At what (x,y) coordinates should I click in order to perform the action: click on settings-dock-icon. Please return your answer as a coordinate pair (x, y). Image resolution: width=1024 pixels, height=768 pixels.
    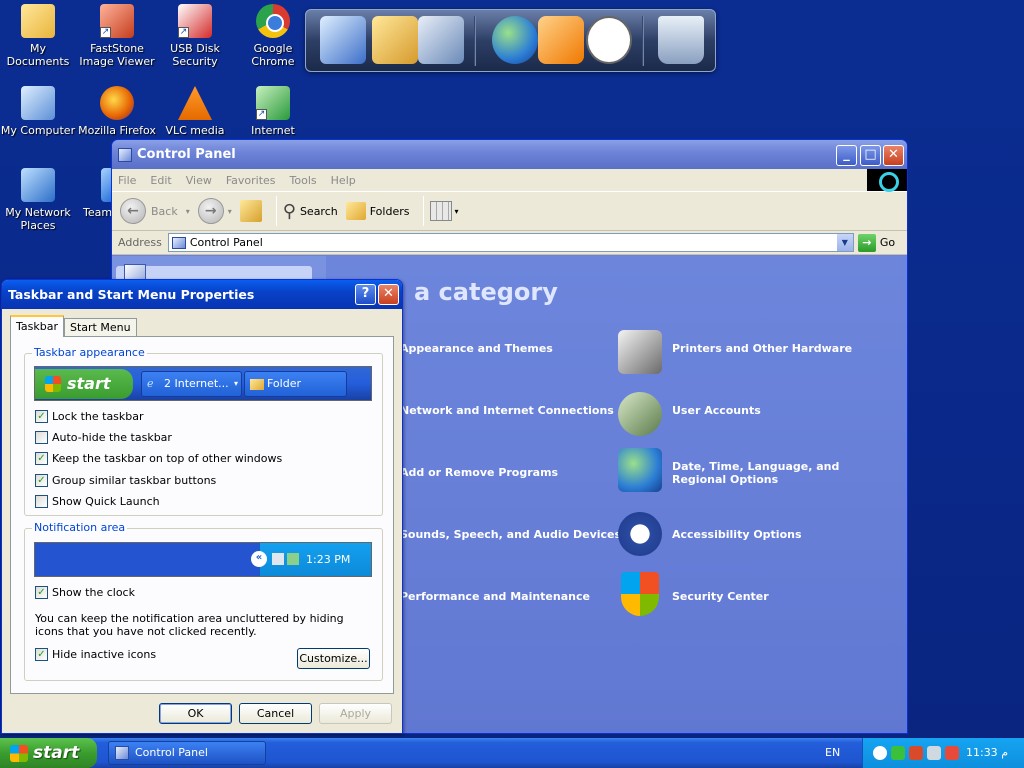
    Looking at the image, I should click on (441, 40).